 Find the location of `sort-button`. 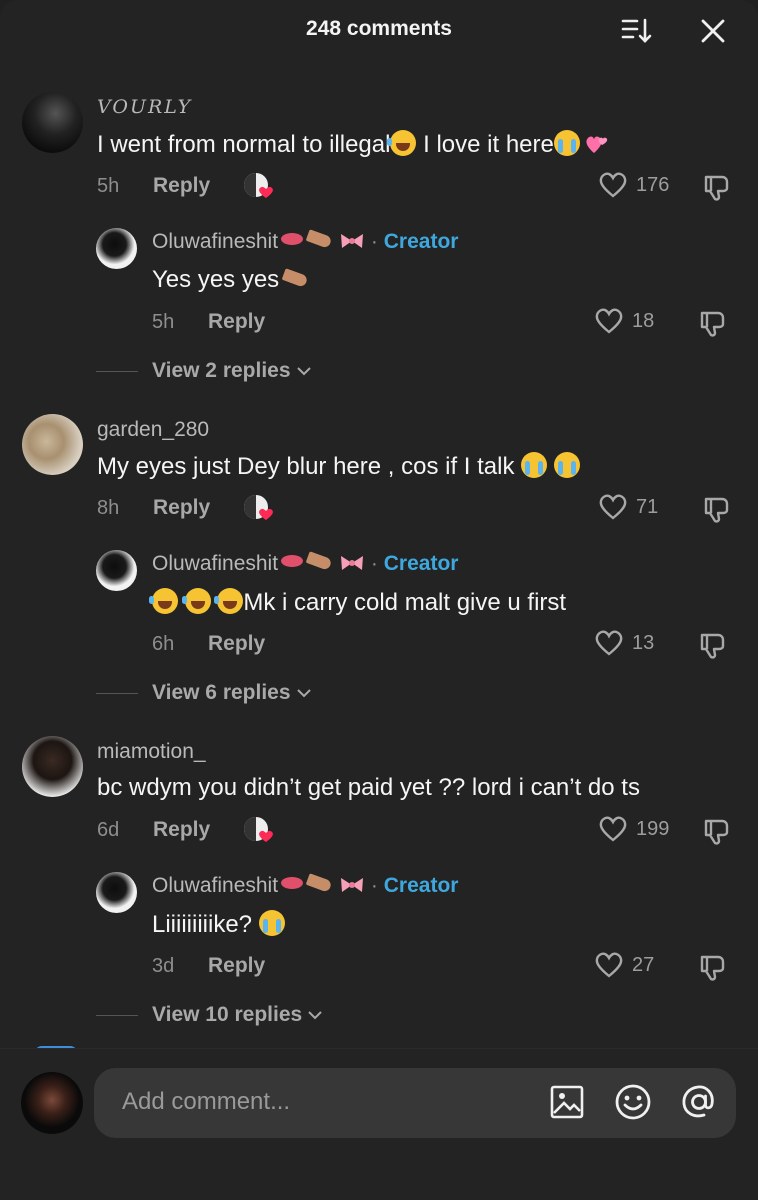

sort-button is located at coordinates (637, 31).